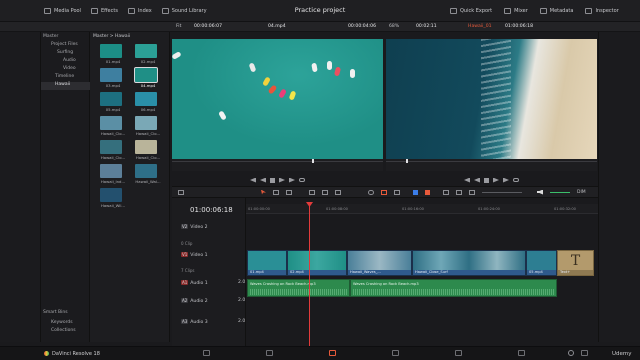 The width and height of the screenshot is (640, 360). I want to click on track-v1: V1 Video 1, so click(209, 255).